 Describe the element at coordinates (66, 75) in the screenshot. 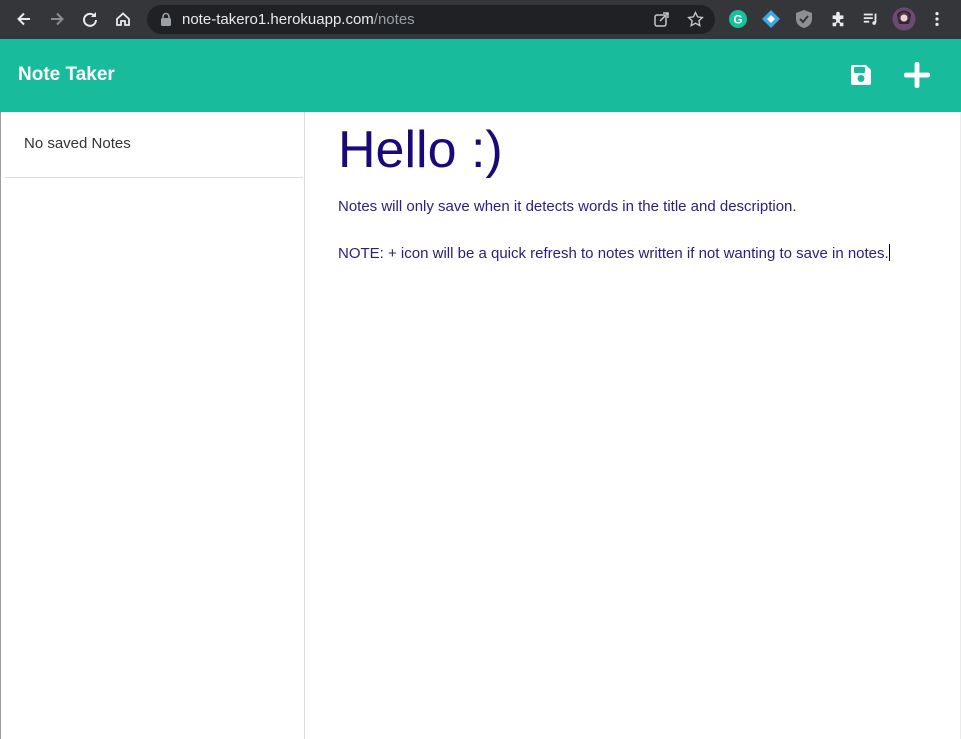

I see `app-title: Note Taker` at that location.